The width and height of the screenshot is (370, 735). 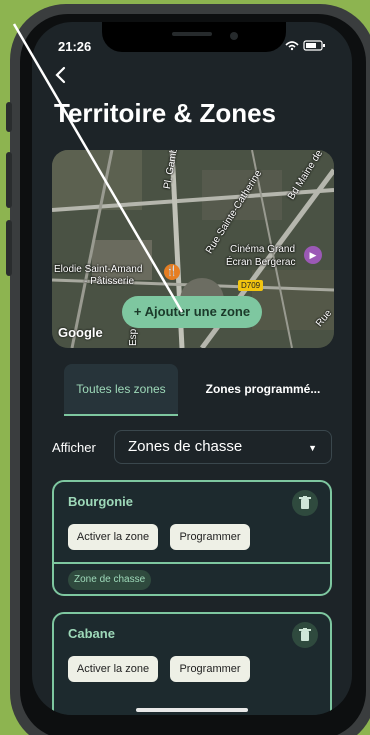 I want to click on map-label: Elodie Saint-Amand, so click(x=98, y=269).